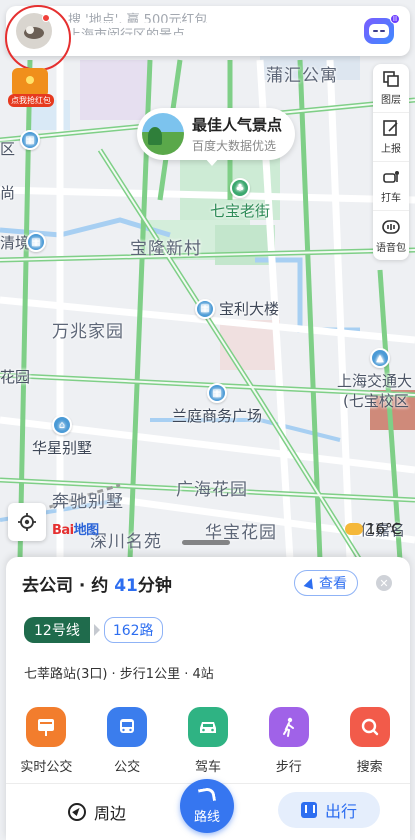 This screenshot has height=840, width=415. What do you see at coordinates (88, 502) in the screenshot?
I see `map-label-benchi: 奔驰别墅` at bounding box center [88, 502].